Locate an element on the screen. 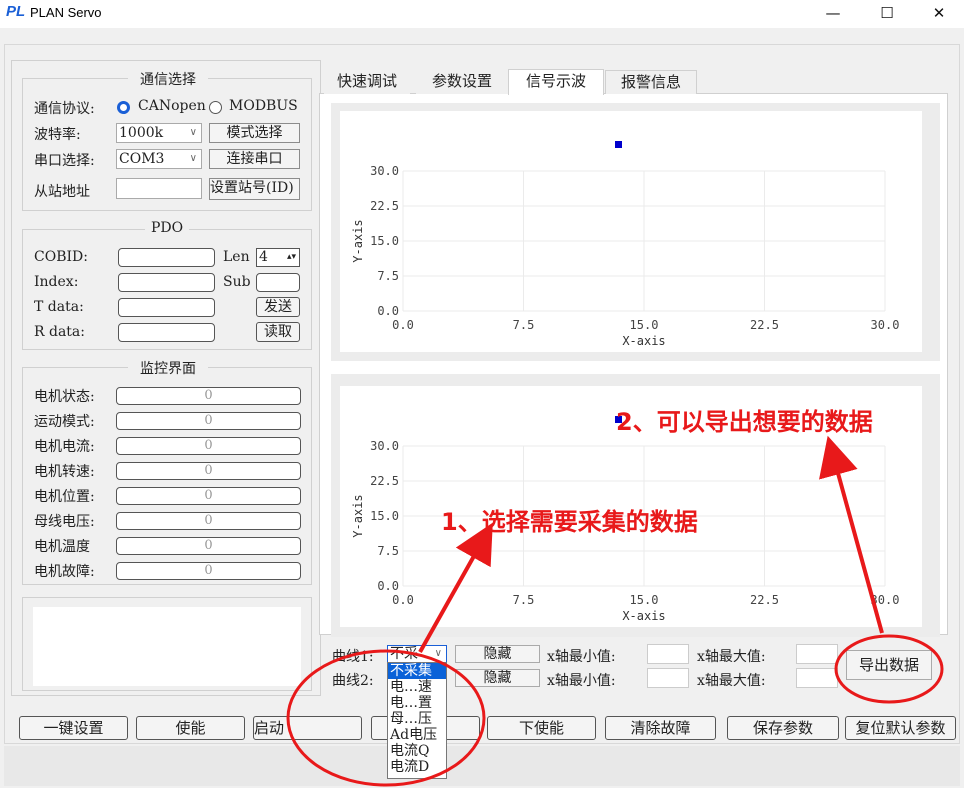 The height and width of the screenshot is (788, 964). arrow-step1 is located at coordinates (455, 587).